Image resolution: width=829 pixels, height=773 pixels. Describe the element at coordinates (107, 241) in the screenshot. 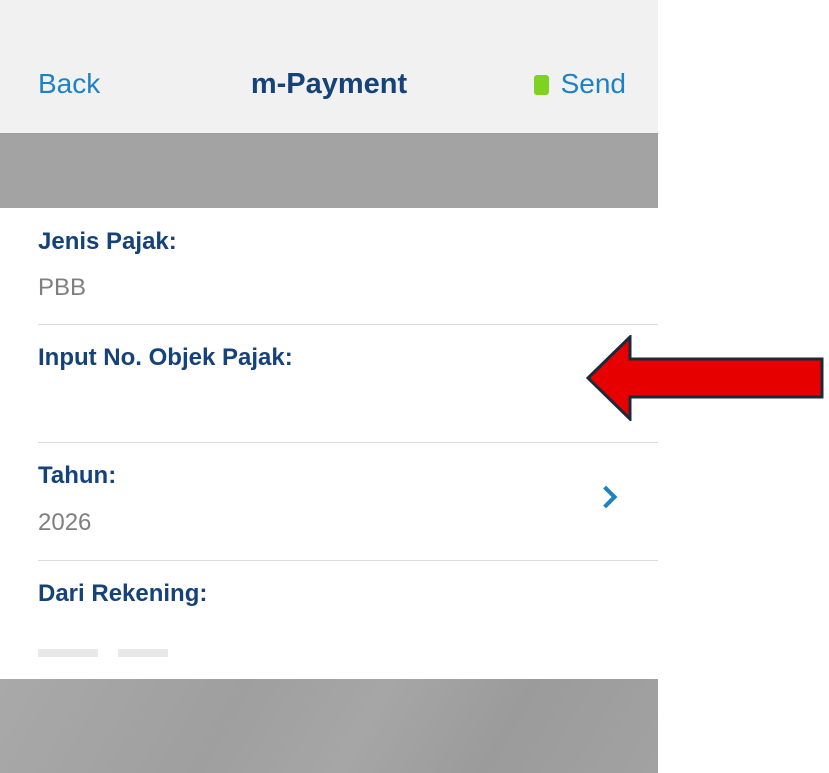

I see `jenis-pajak-label: Jenis Pajak:` at that location.